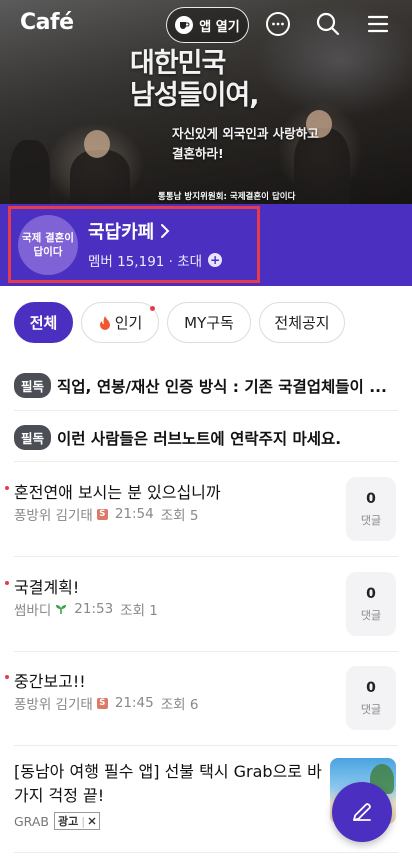 The width and height of the screenshot is (412, 860). I want to click on post-title: 중간보고!!, so click(45, 680).